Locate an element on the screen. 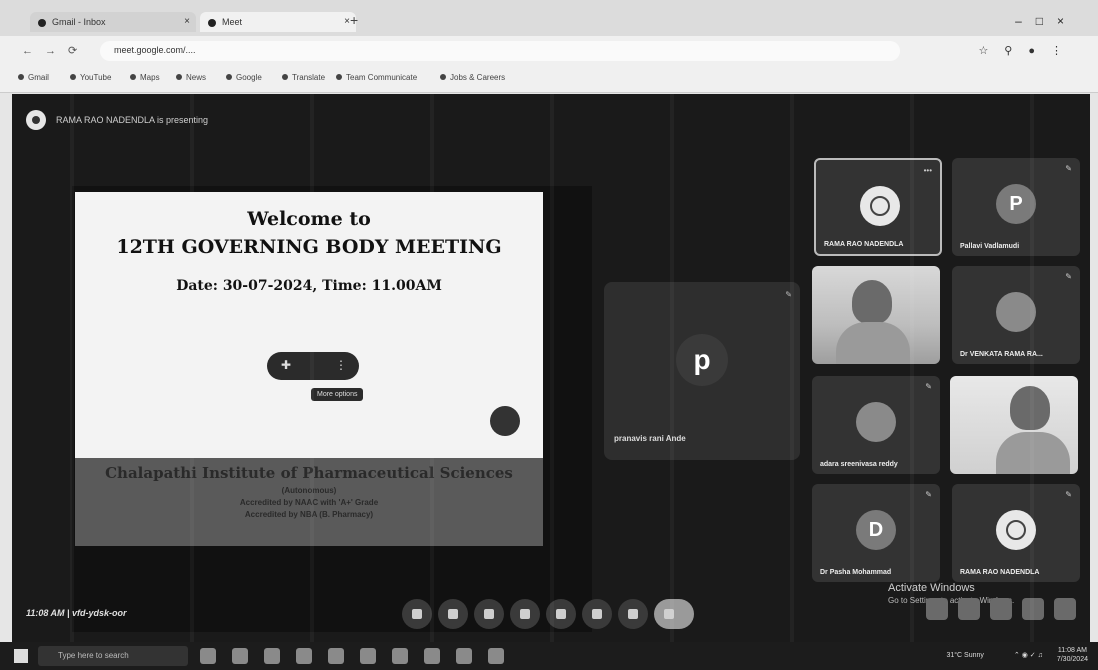  slide-title: 12TH GOVERNING BODY MEETING is located at coordinates (309, 247).